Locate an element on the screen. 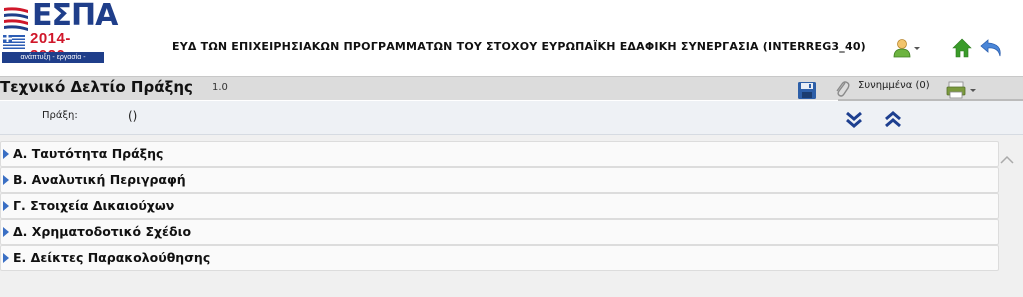 The width and height of the screenshot is (1023, 297). user-menu-icon is located at coordinates (907, 48).